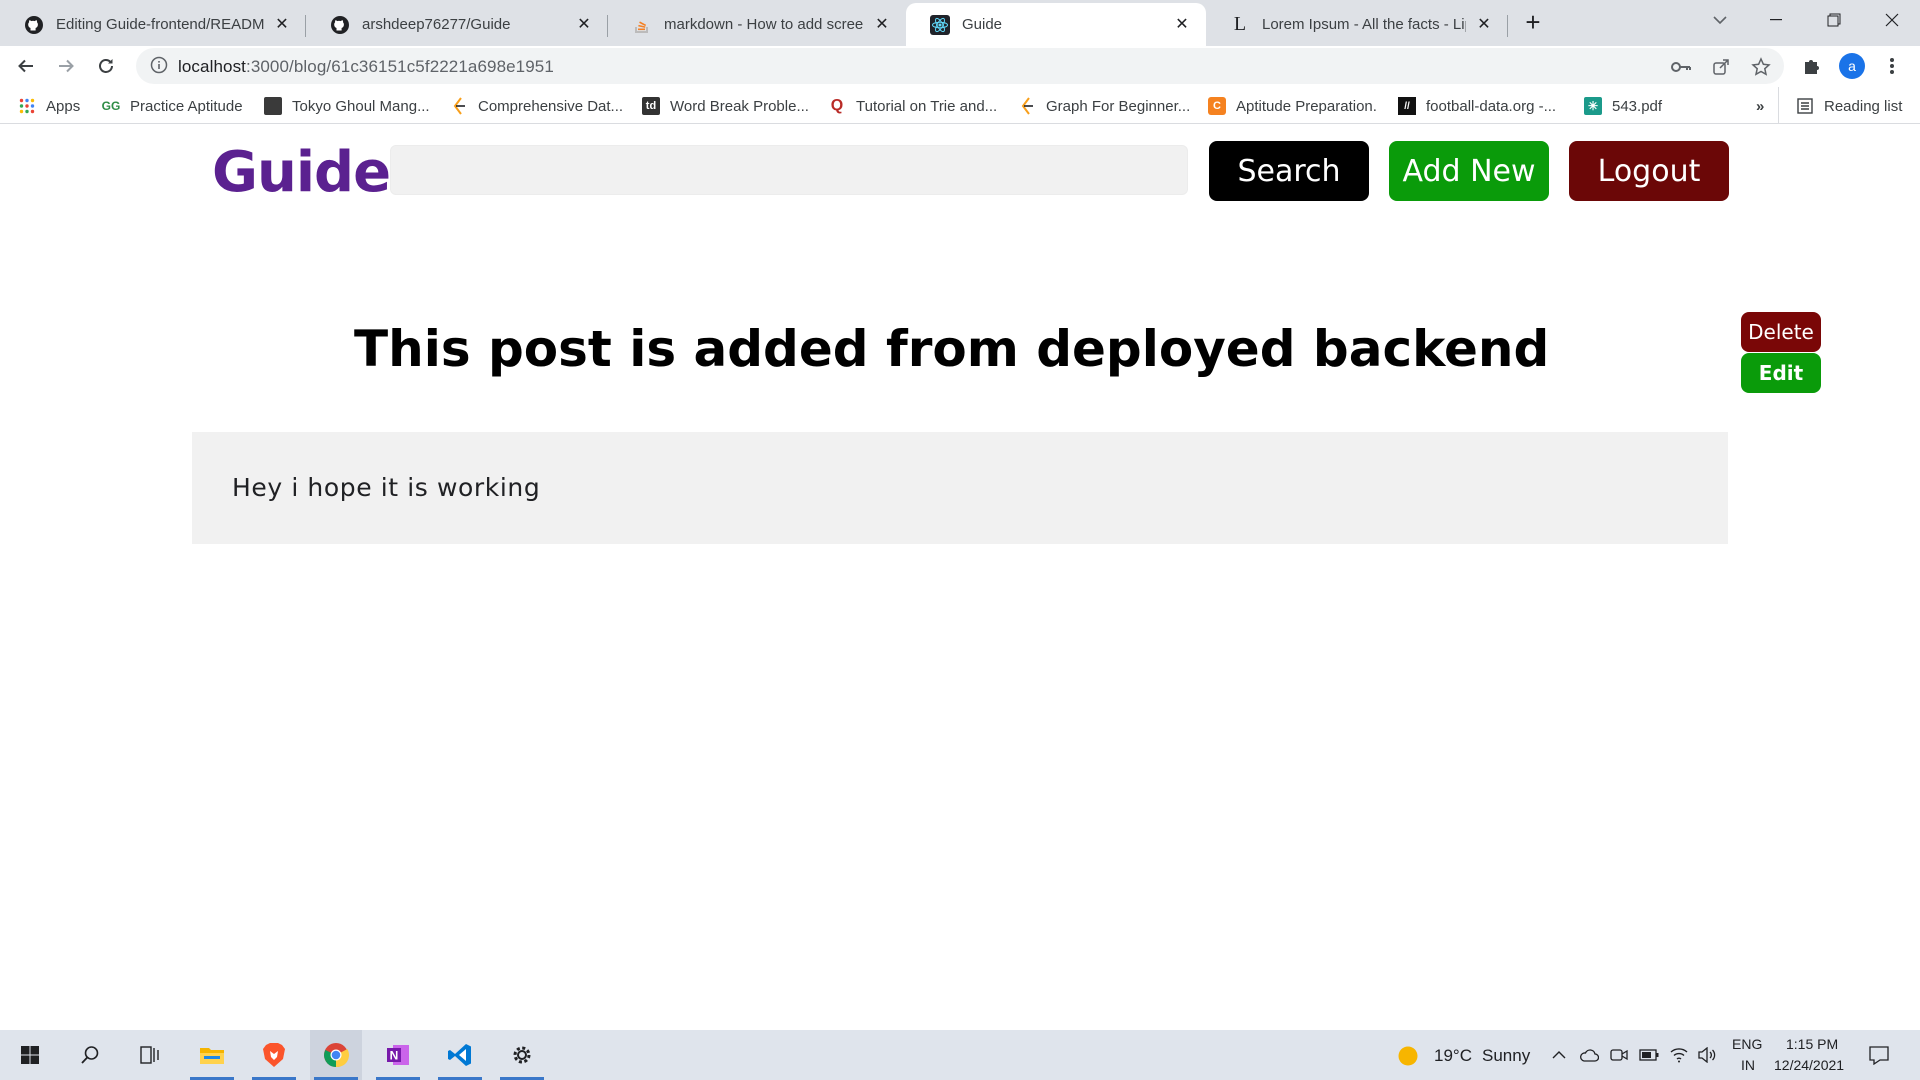  Describe the element at coordinates (90, 1055) in the screenshot. I see `search-icon` at that location.